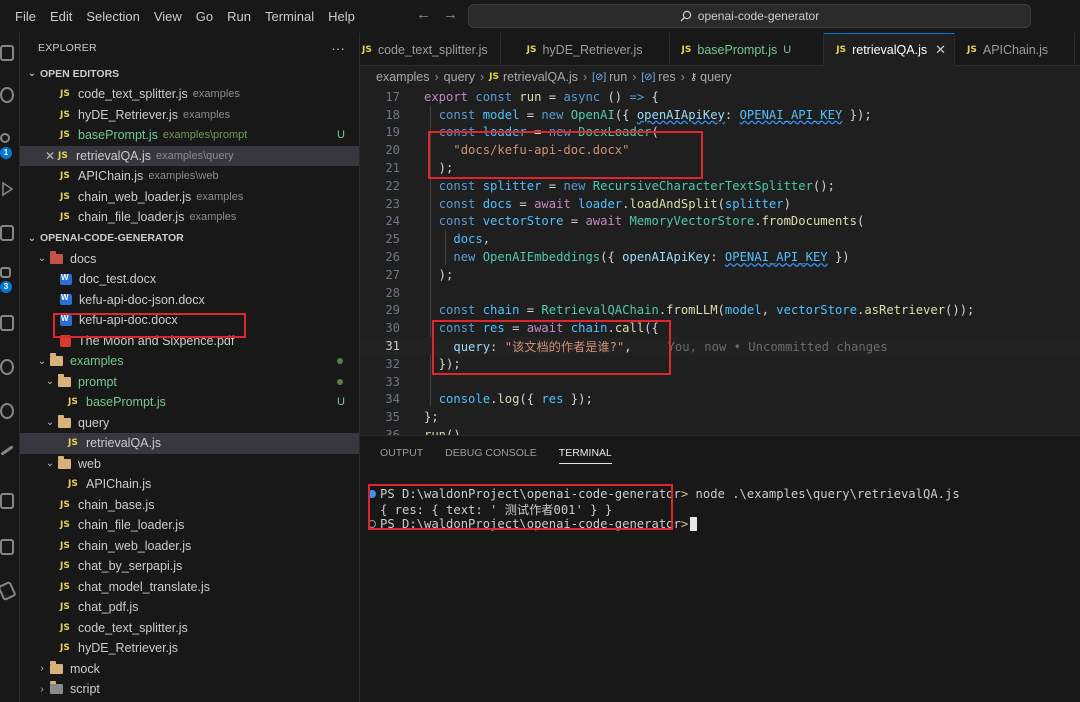  I want to click on folder-examples: ⌄ examples, so click(189, 361).